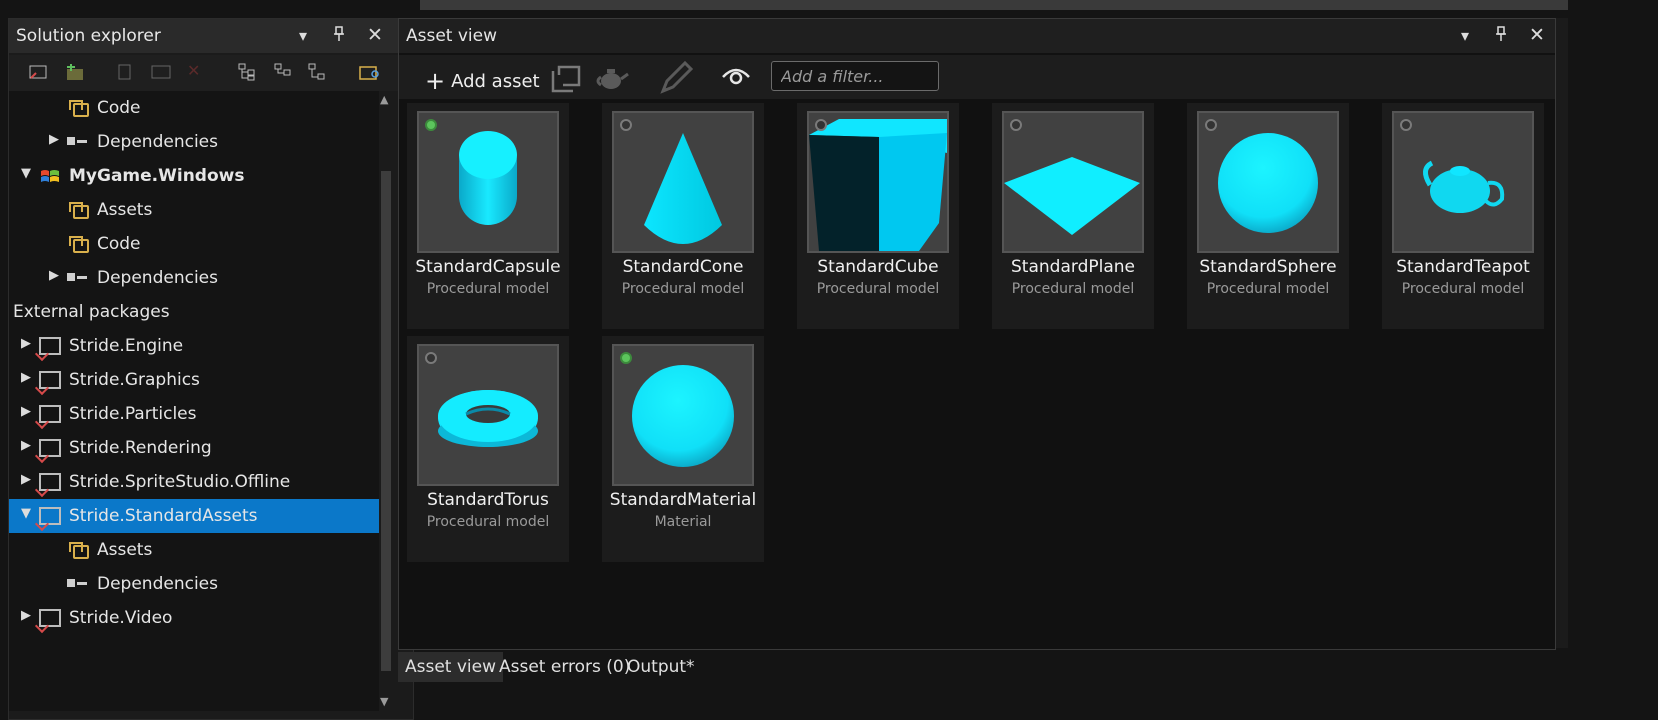 Image resolution: width=1658 pixels, height=720 pixels. Describe the element at coordinates (201, 312) in the screenshot. I see `tree-item: ▼External packages` at that location.